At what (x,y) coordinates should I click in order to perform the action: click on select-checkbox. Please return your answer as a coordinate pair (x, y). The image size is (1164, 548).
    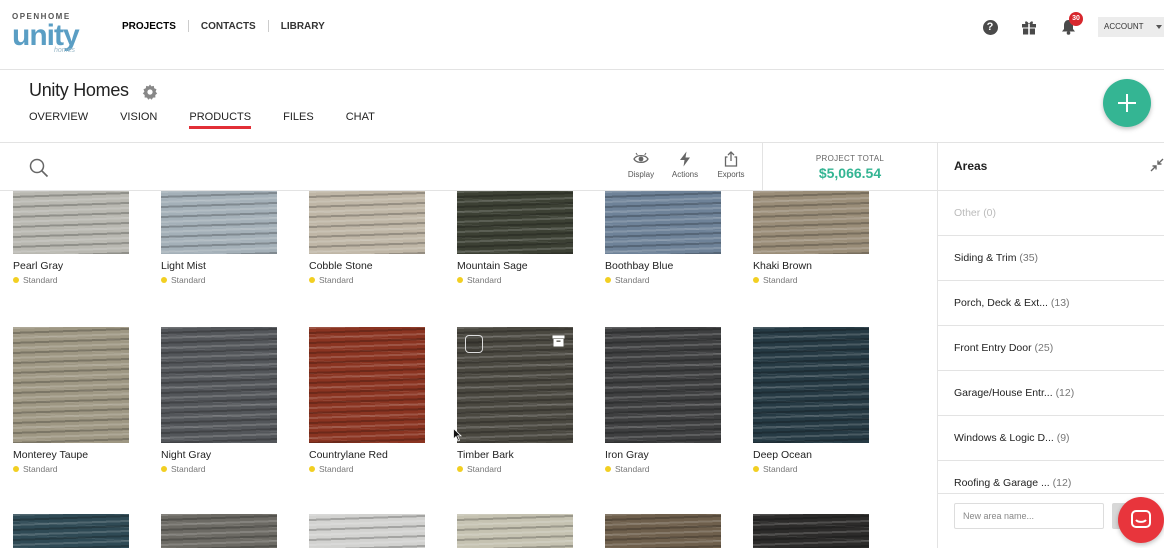
    Looking at the image, I should click on (474, 344).